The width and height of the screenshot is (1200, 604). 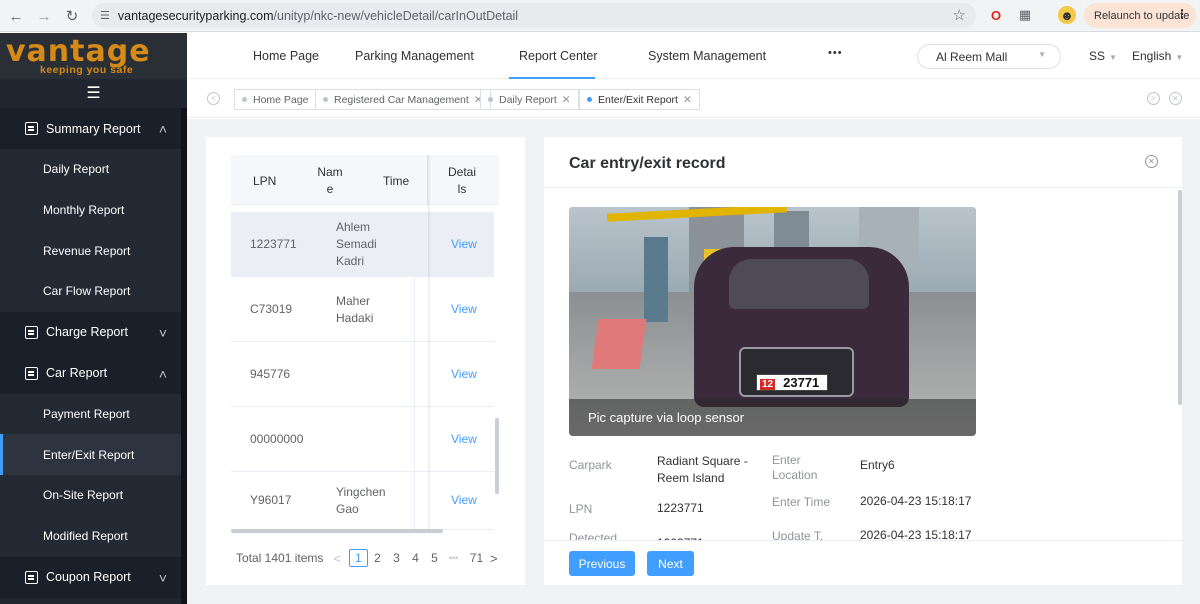 I want to click on column-header-lpn: LPN, so click(x=264, y=181).